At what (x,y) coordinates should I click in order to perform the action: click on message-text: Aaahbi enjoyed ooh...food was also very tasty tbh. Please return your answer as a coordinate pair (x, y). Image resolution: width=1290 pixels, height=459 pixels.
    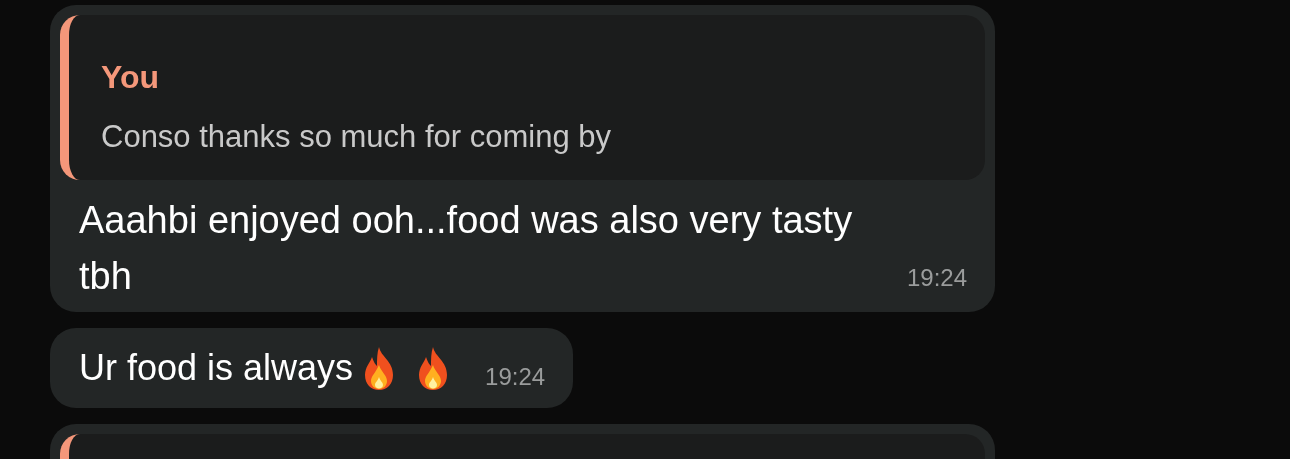
    Looking at the image, I should click on (466, 248).